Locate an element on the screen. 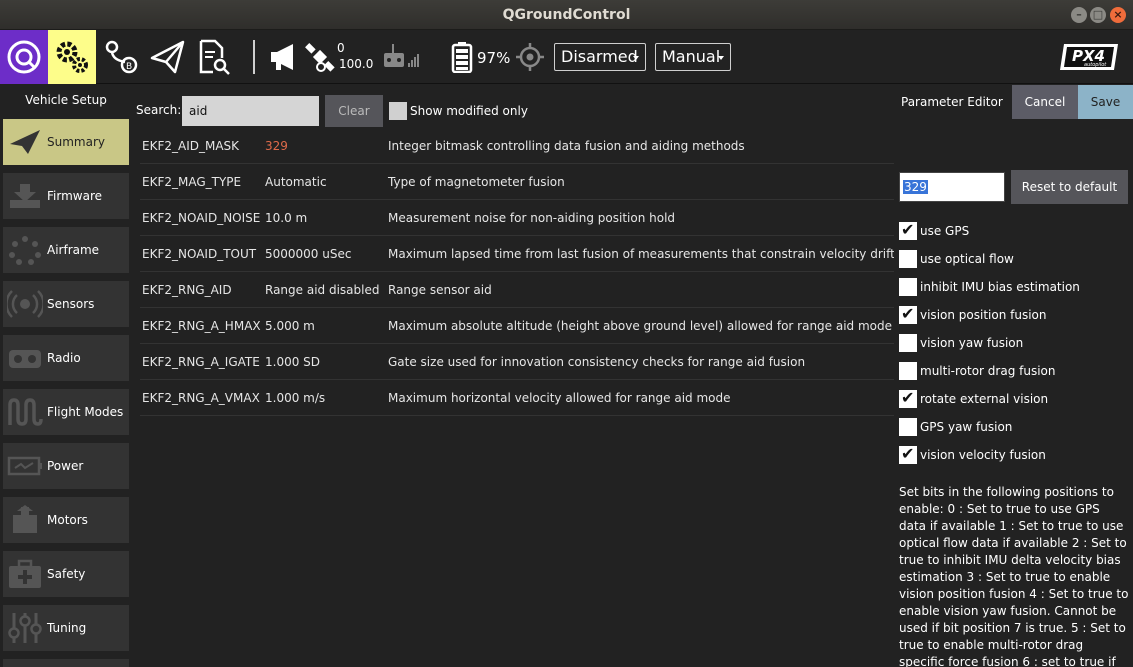 Image resolution: width=1133 pixels, height=667 pixels. cancel-button: Cancel is located at coordinates (1045, 102).